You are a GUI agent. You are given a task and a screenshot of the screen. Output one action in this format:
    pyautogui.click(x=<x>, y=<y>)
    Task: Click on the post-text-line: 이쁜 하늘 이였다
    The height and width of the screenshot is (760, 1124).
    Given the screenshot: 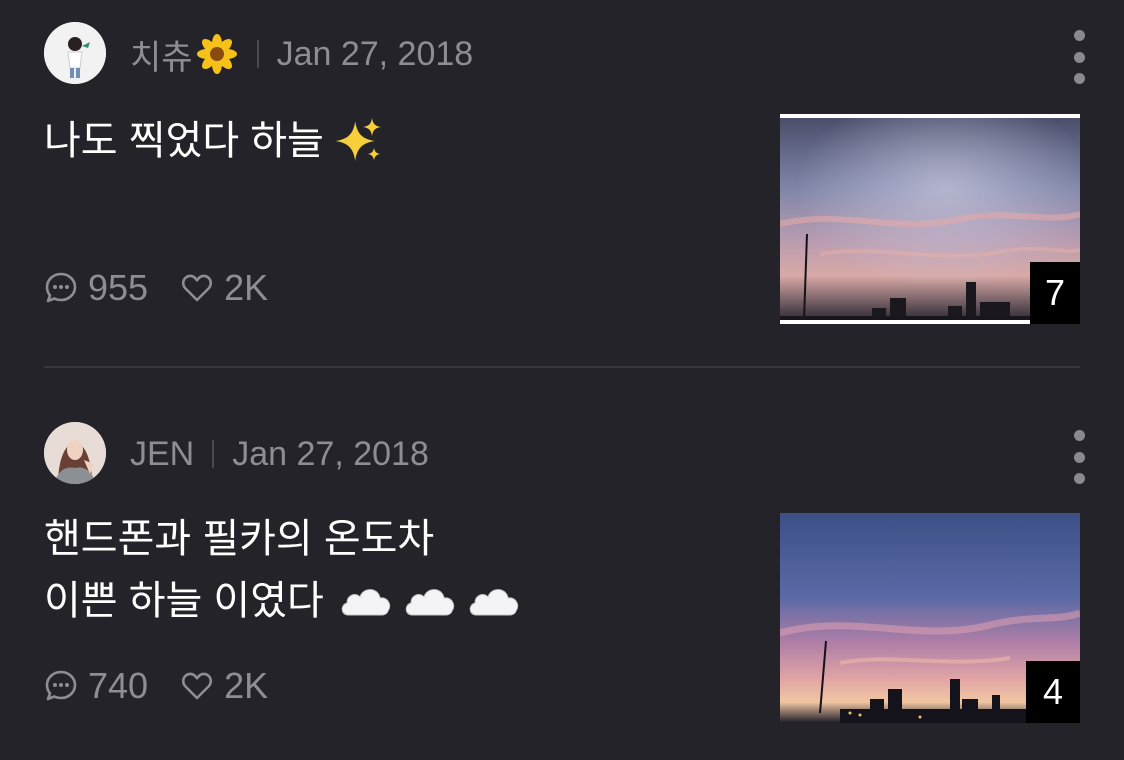 What is the action you would take?
    pyautogui.click(x=184, y=601)
    